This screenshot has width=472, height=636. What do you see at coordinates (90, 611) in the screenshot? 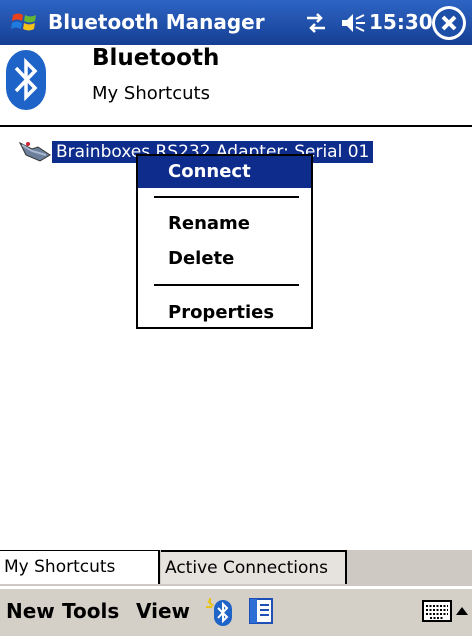
I see `menu-tools: Tools` at bounding box center [90, 611].